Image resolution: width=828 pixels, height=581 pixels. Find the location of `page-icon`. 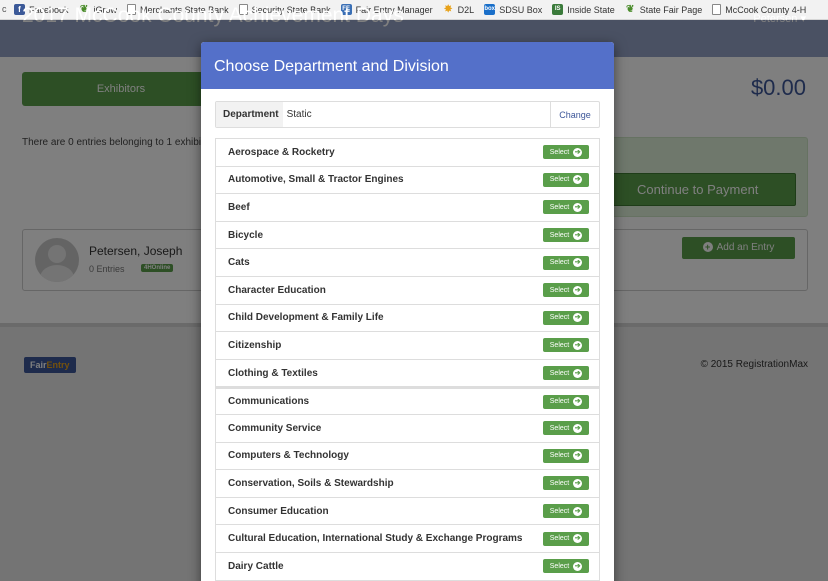

page-icon is located at coordinates (717, 9).